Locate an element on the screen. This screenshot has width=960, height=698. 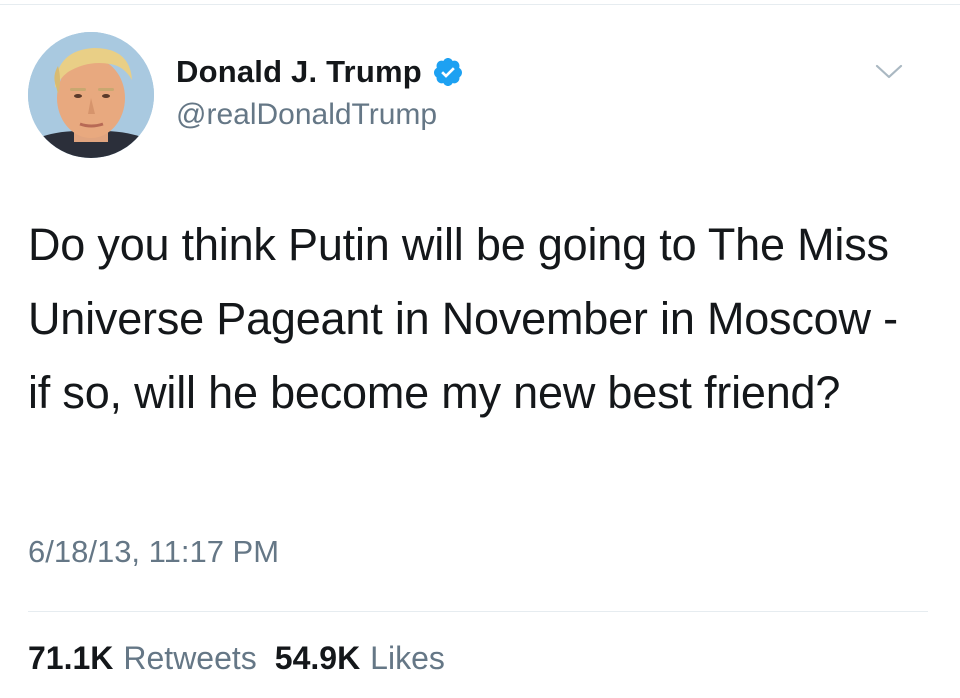
retweets-stat: 71.1K Retweets is located at coordinates (142, 658).